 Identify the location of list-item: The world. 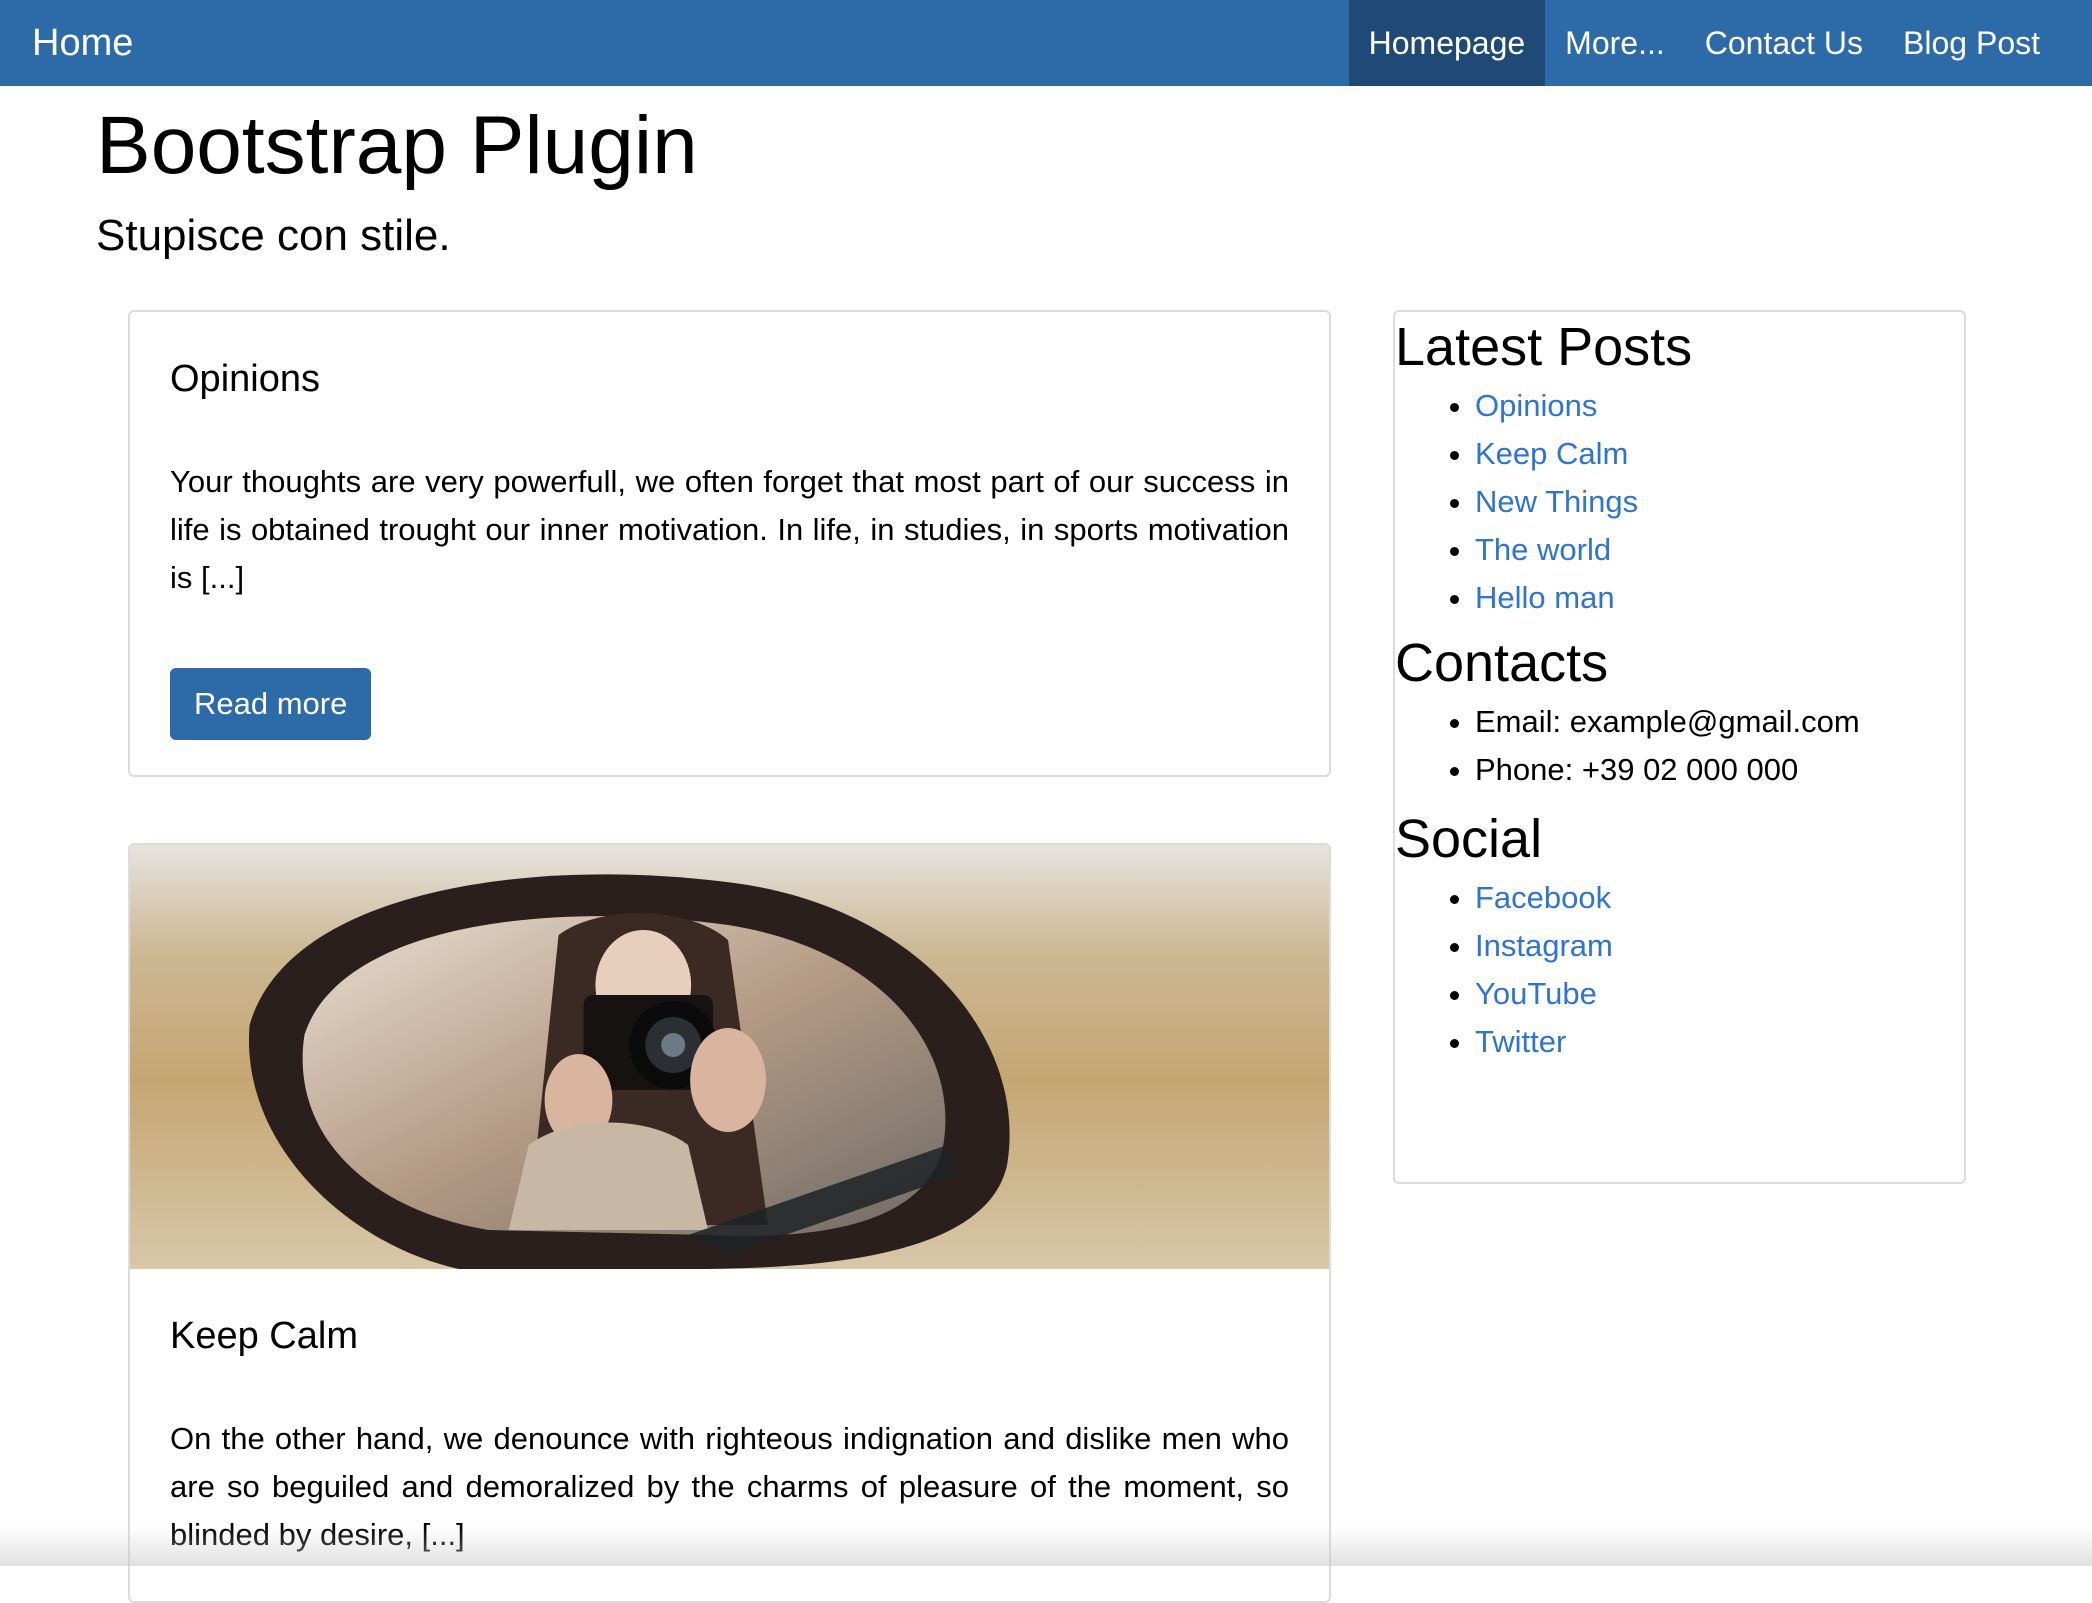
(1719, 550).